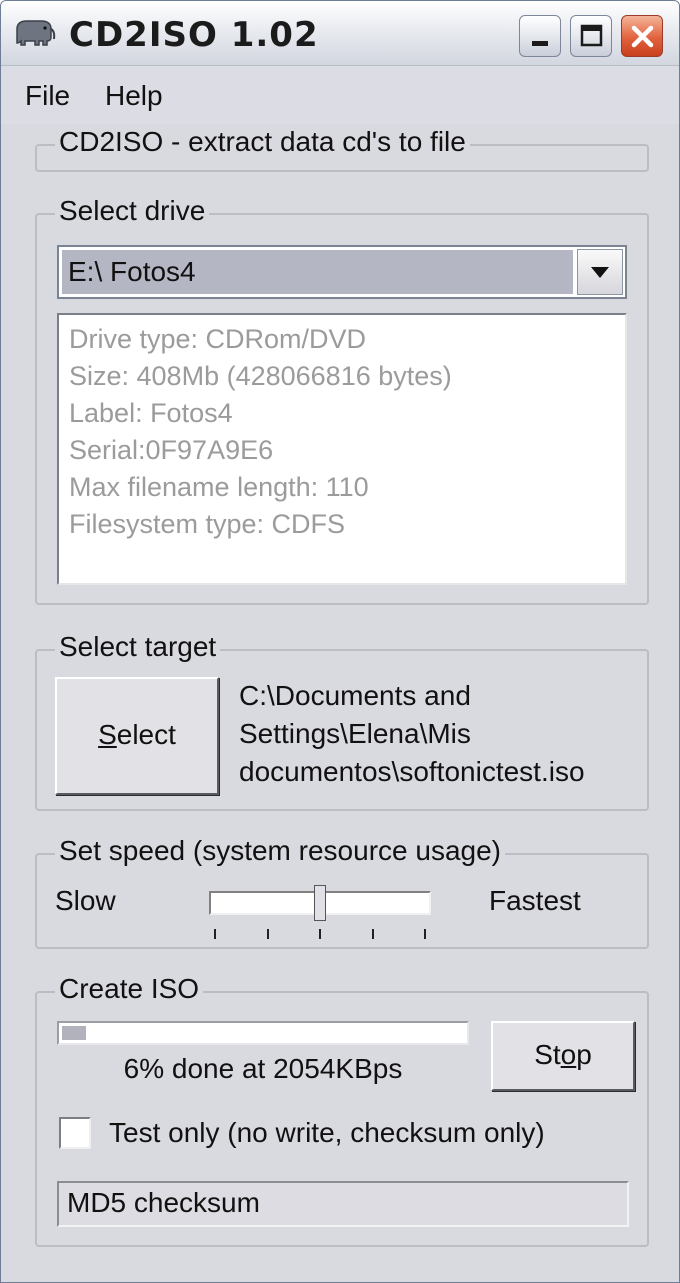 The width and height of the screenshot is (680, 1283). What do you see at coordinates (535, 900) in the screenshot?
I see `speed-fastest-label: Fastest` at bounding box center [535, 900].